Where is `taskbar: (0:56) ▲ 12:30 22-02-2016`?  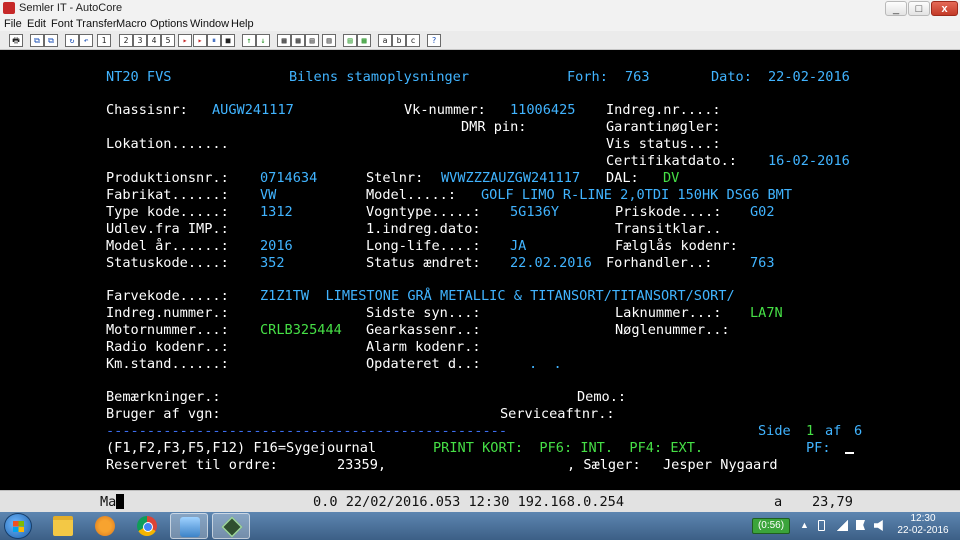
taskbar: (0:56) ▲ 12:30 22-02-2016 is located at coordinates (480, 526).